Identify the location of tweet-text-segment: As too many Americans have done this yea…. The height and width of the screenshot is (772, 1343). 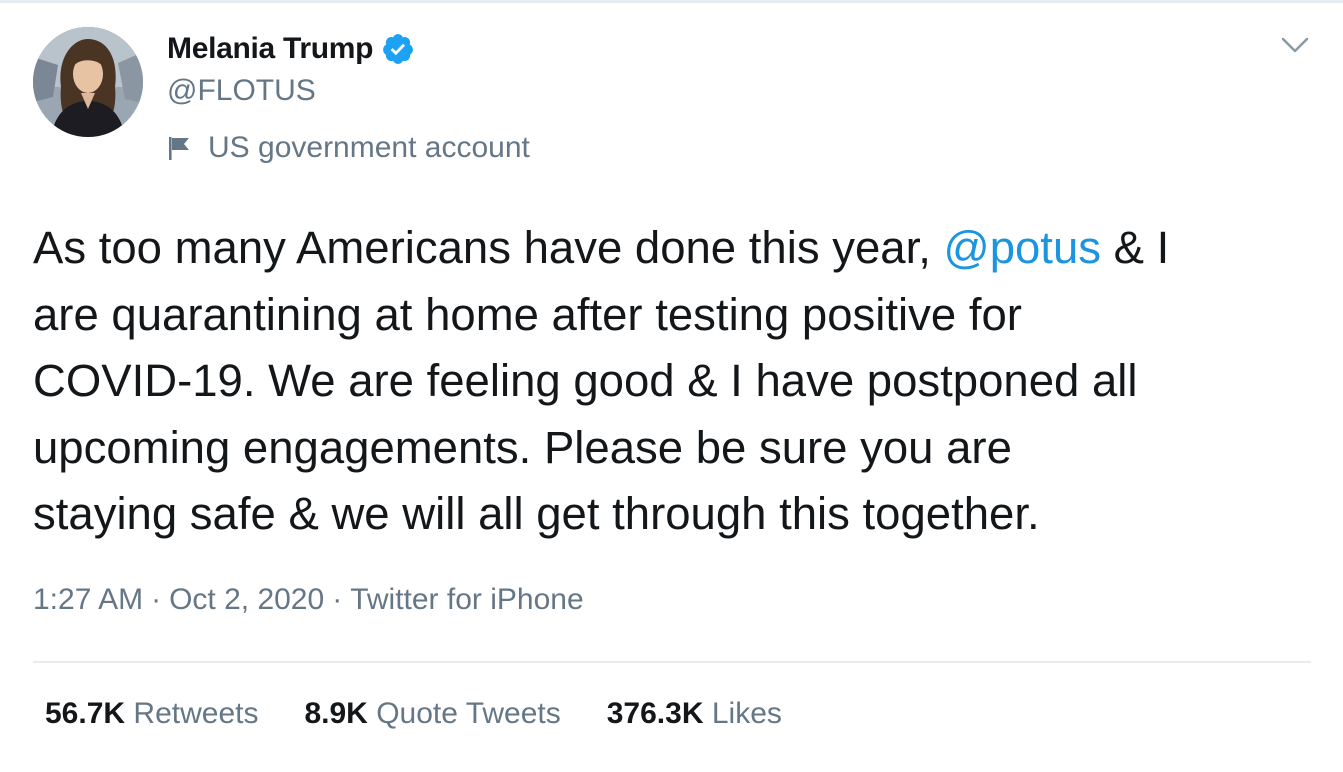
(488, 247).